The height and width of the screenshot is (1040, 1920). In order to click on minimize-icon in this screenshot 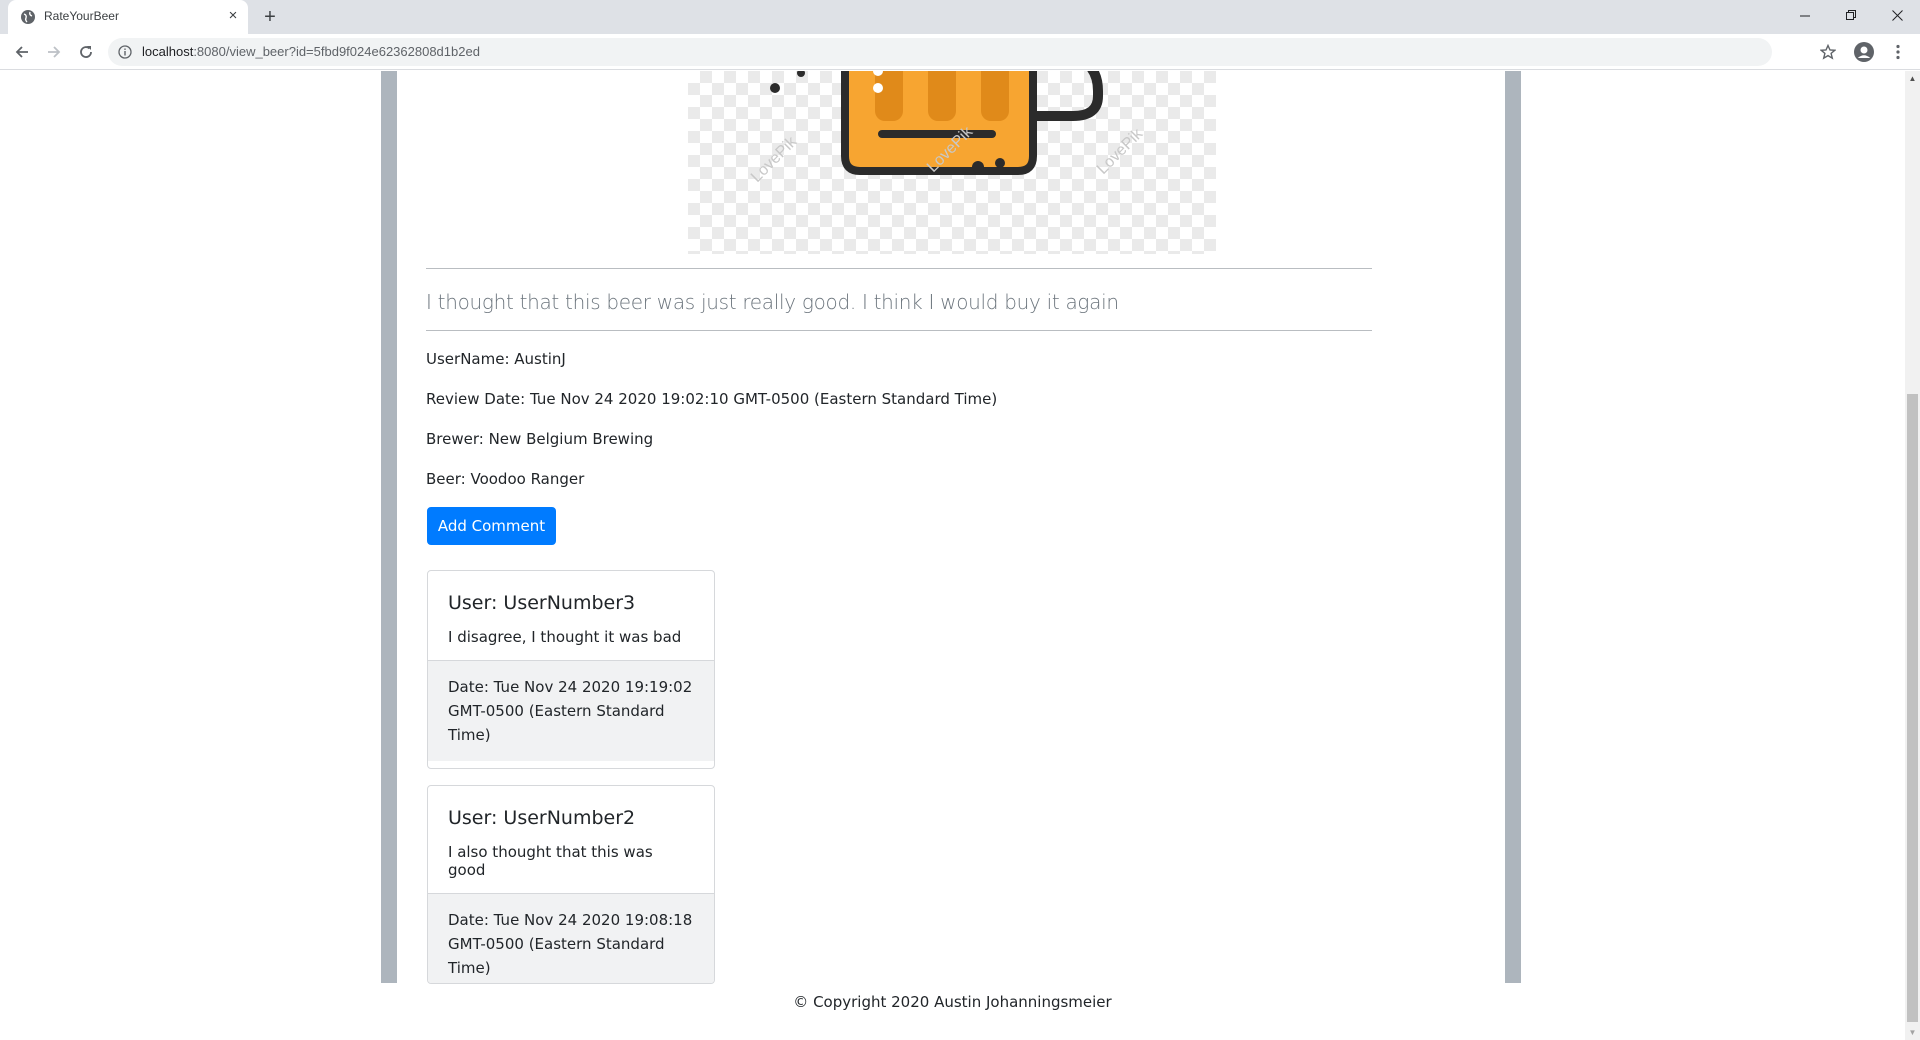, I will do `click(1805, 15)`.